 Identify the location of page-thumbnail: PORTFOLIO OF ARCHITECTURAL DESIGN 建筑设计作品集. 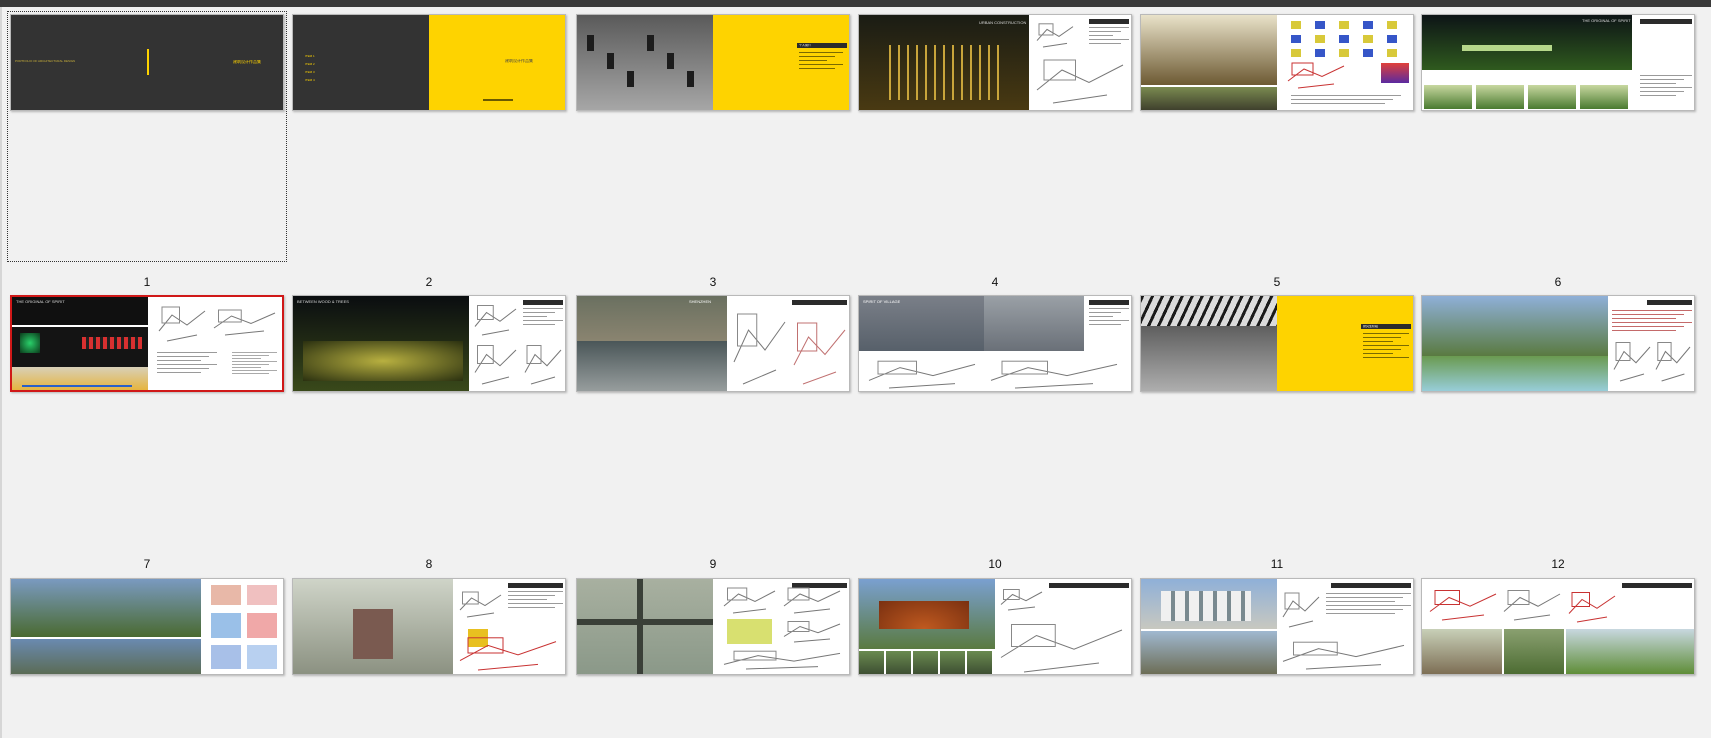
(147, 62).